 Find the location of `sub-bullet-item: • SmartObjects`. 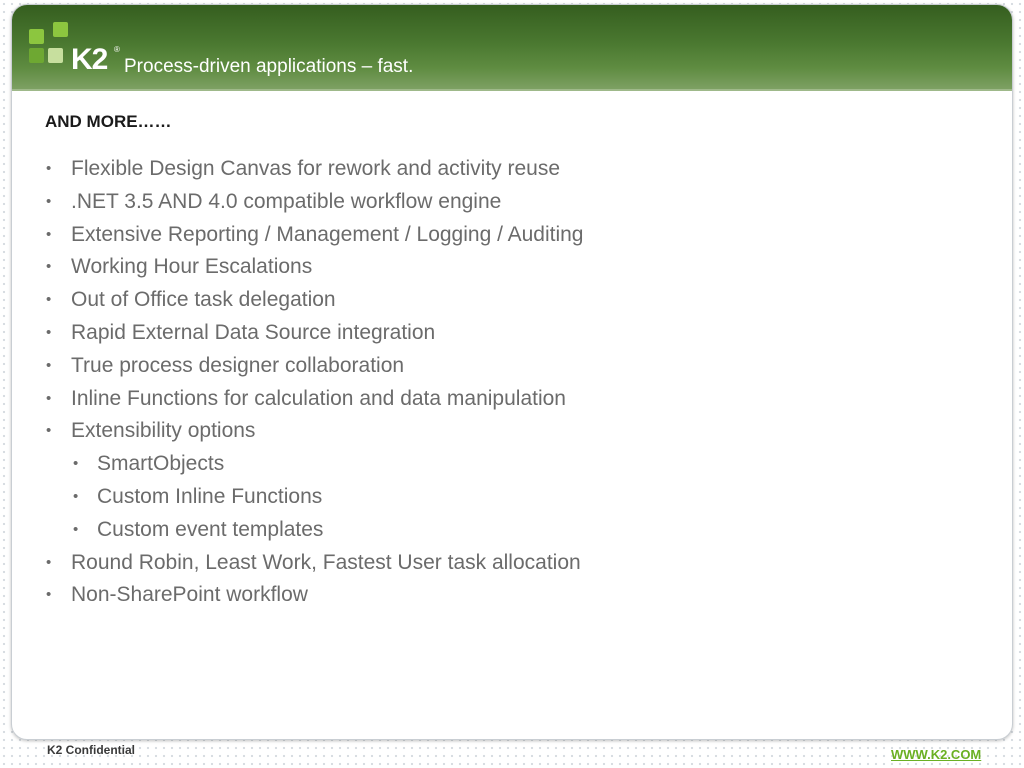

sub-bullet-item: • SmartObjects is located at coordinates (314, 464).